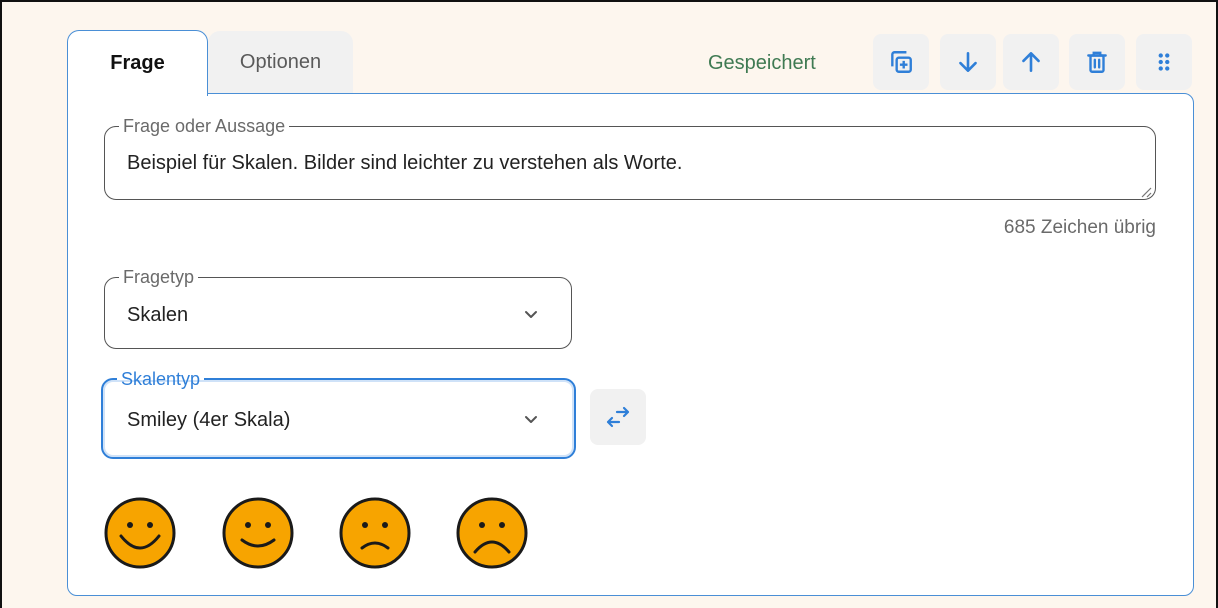 The width and height of the screenshot is (1218, 608). Describe the element at coordinates (208, 420) in the screenshot. I see `scale-type-value: Smiley (4er Skala)` at that location.